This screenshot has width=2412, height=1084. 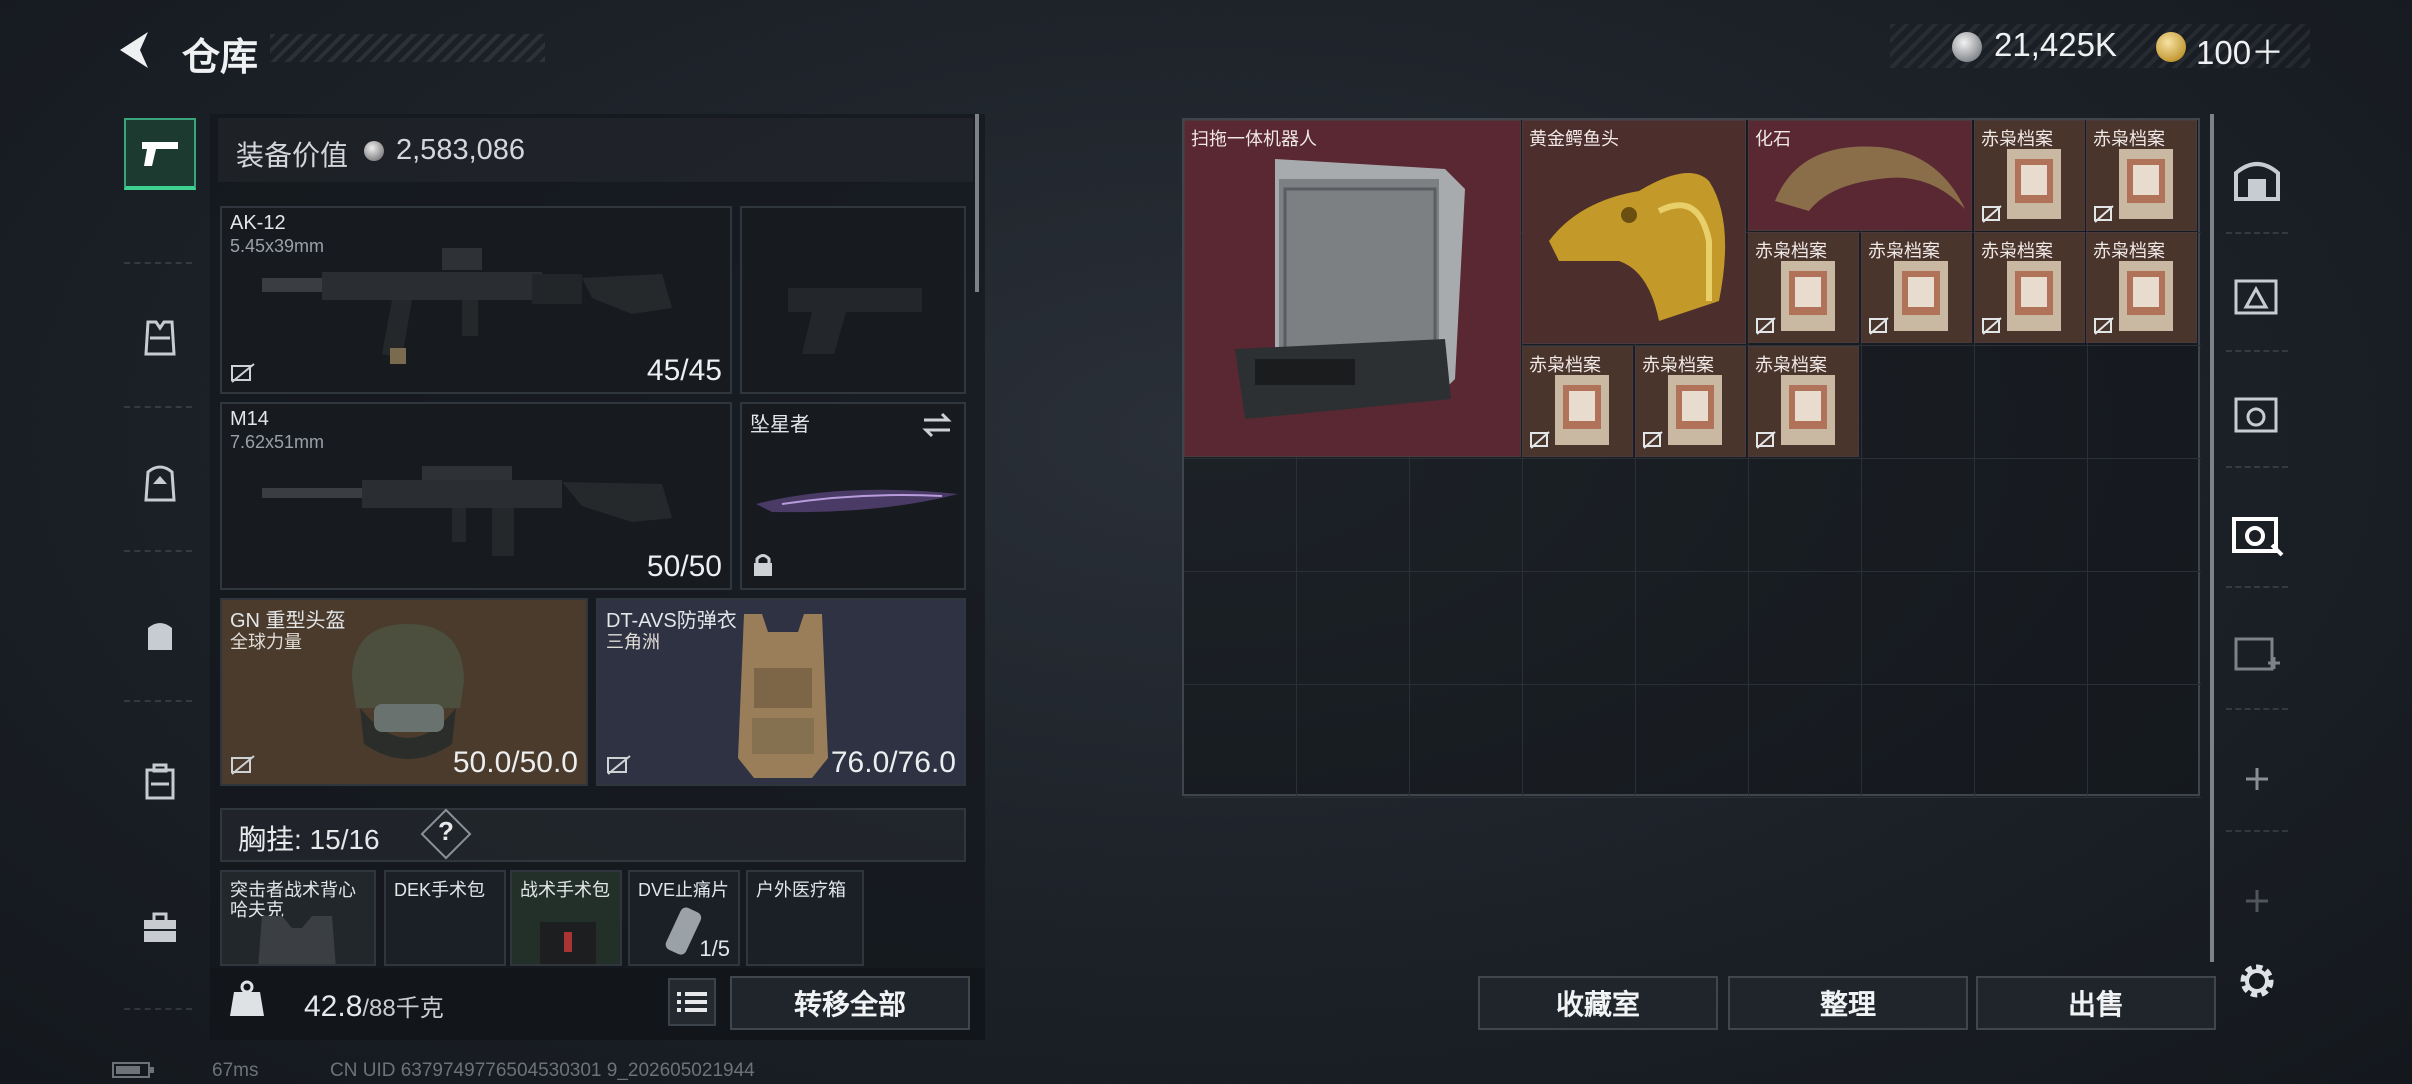 What do you see at coordinates (292, 155) in the screenshot?
I see `equipment-value-label: 装备价值` at bounding box center [292, 155].